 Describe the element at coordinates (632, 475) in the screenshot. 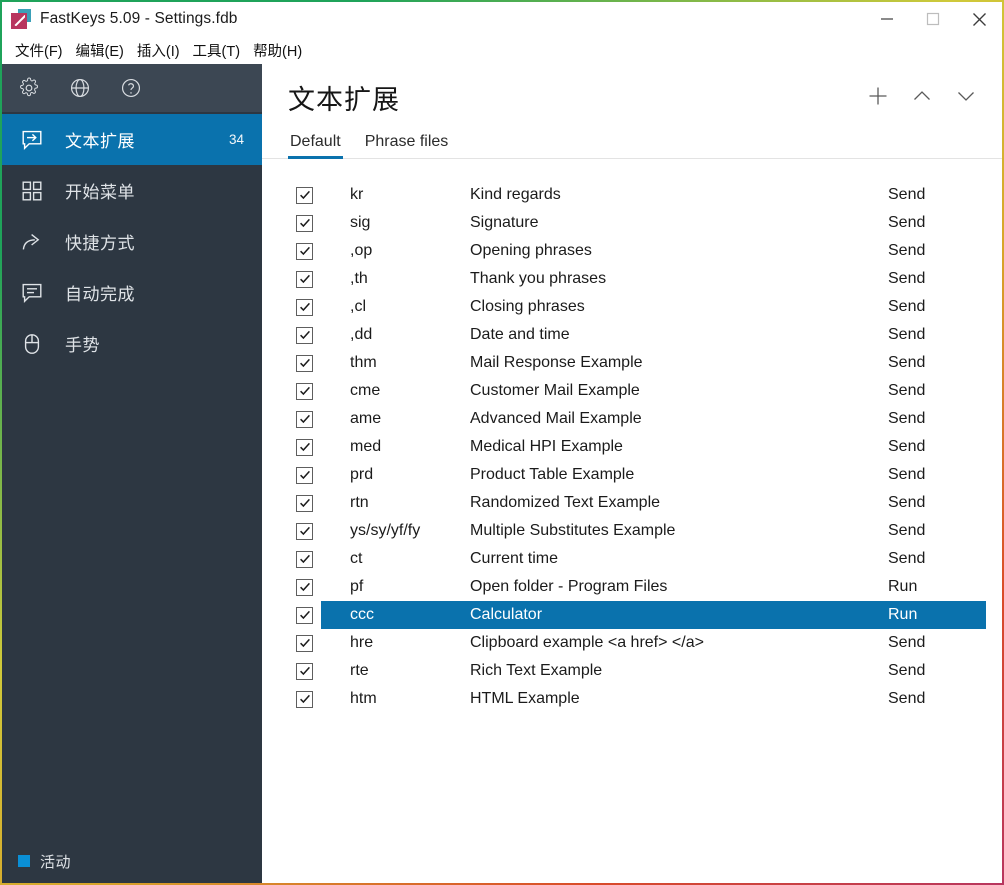

I see `table-row: prd Product Table Example Send` at that location.